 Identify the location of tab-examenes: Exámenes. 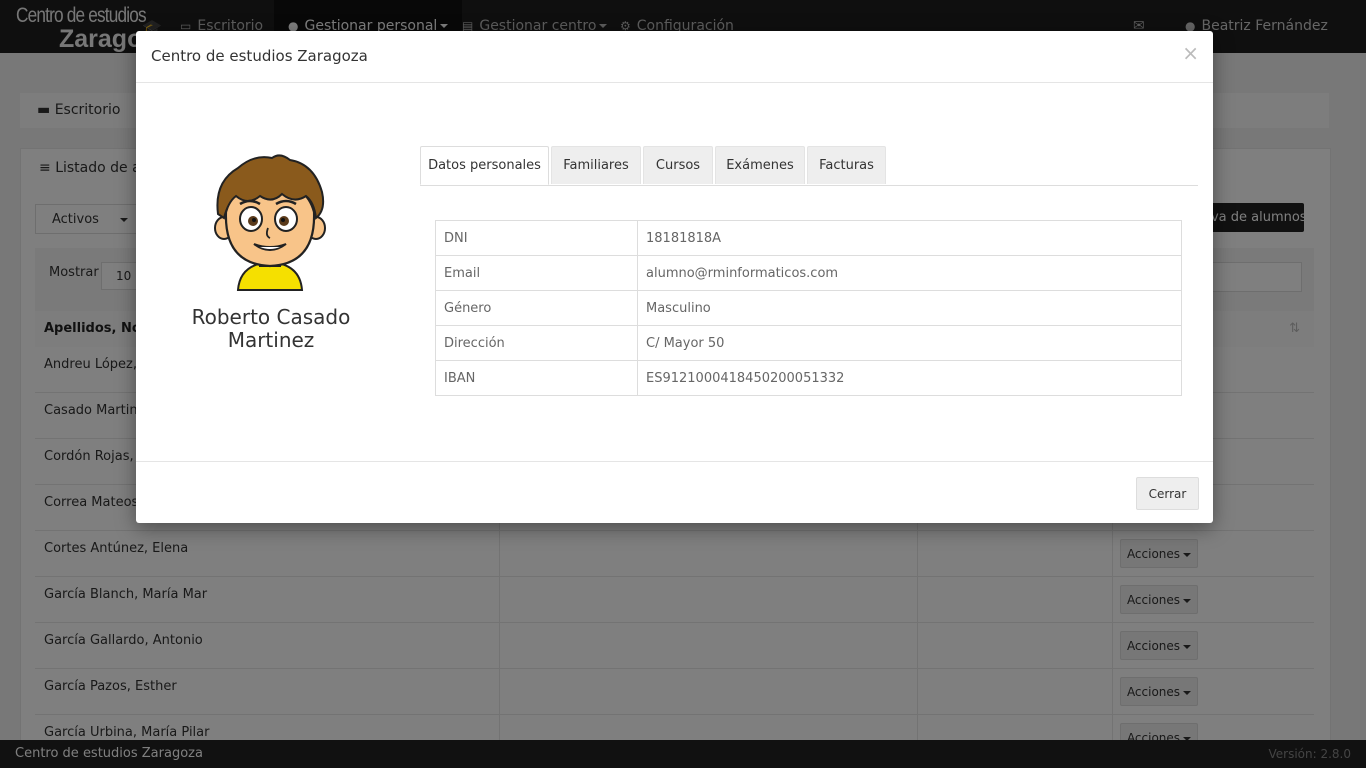
(760, 165).